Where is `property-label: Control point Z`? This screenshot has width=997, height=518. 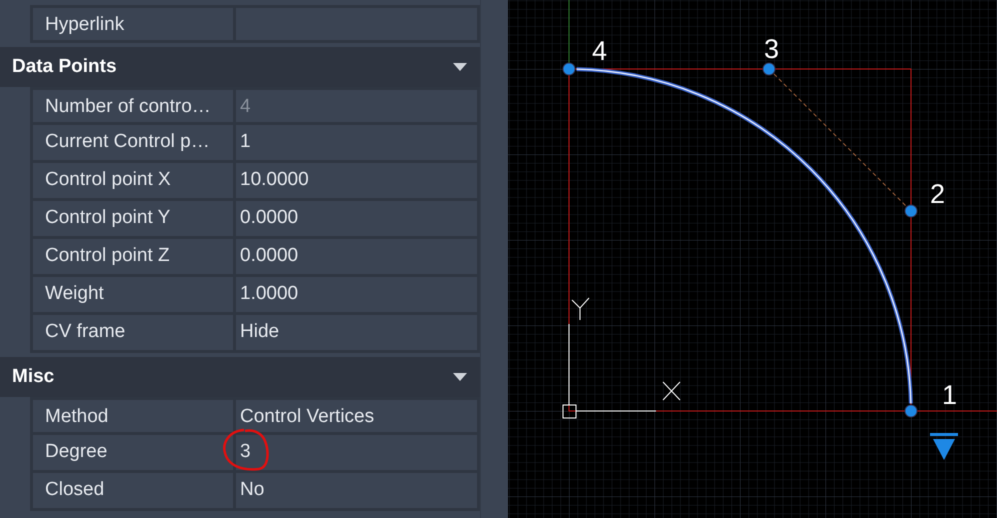
property-label: Control point Z is located at coordinates (133, 256).